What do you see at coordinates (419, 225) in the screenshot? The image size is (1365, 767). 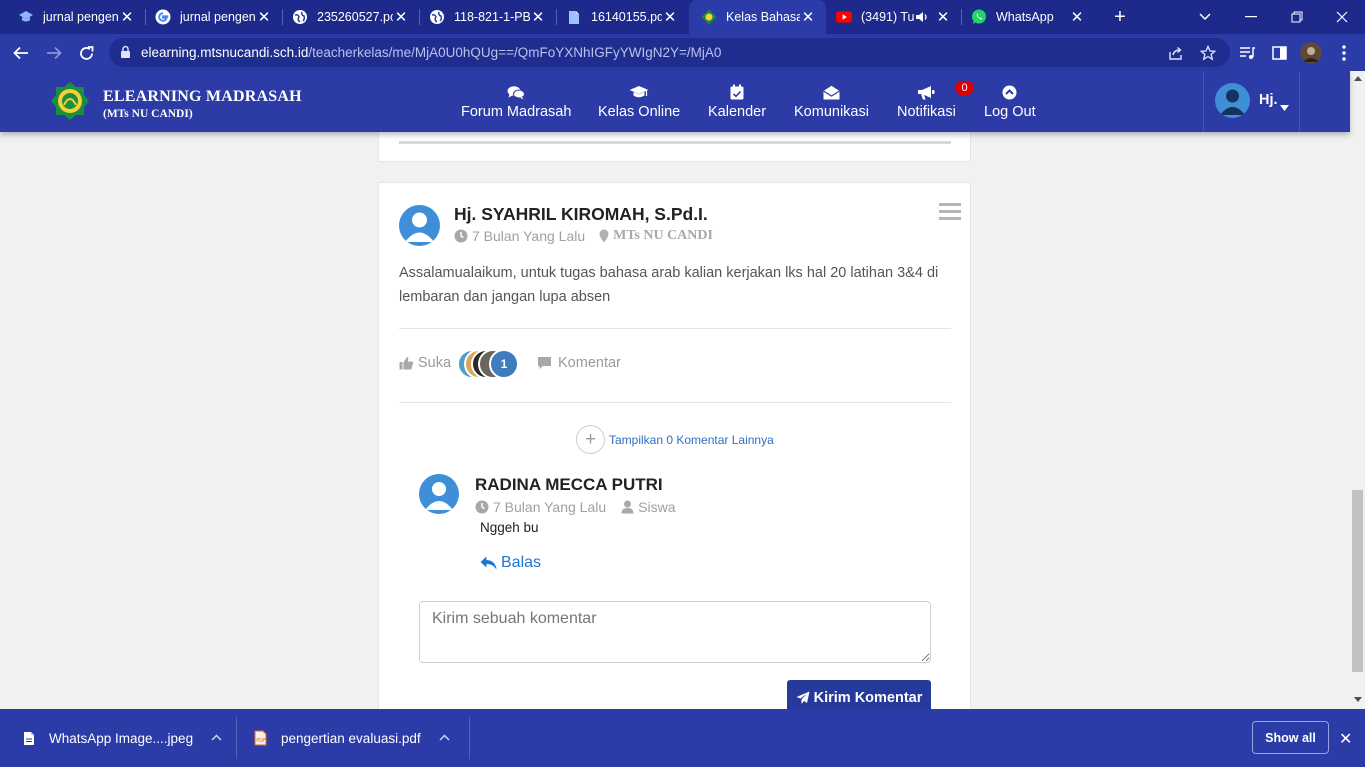 I see `author-avatar-icon` at bounding box center [419, 225].